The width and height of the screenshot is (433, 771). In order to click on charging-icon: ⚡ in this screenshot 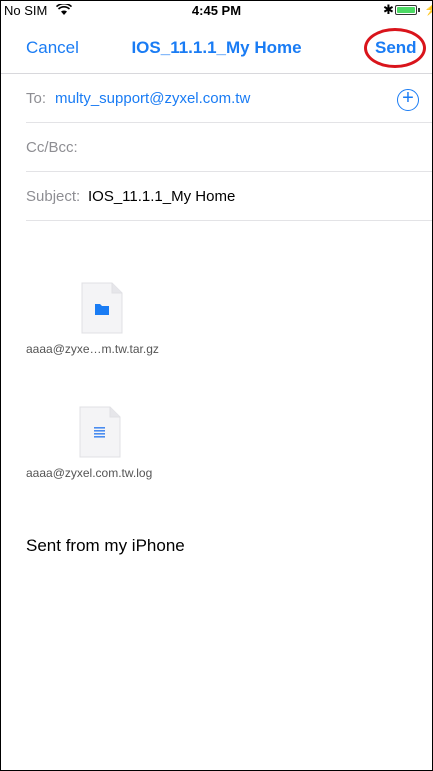, I will do `click(428, 9)`.